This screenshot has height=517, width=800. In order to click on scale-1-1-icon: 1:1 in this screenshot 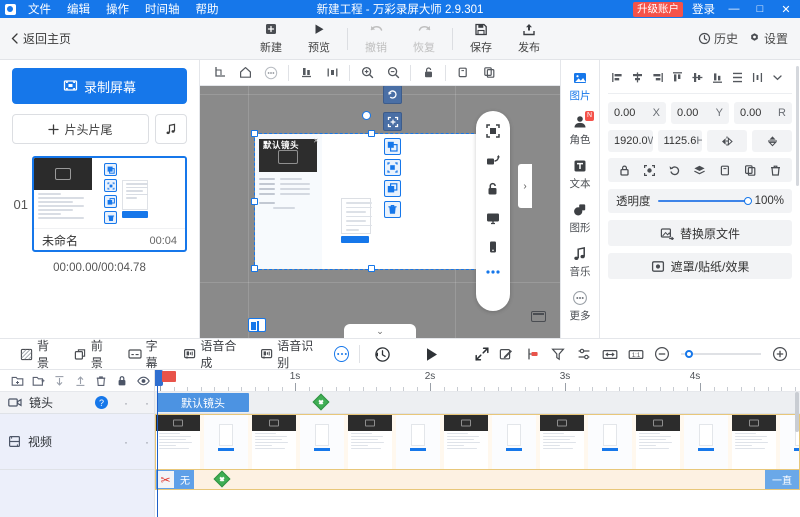, I will do `click(636, 354)`.